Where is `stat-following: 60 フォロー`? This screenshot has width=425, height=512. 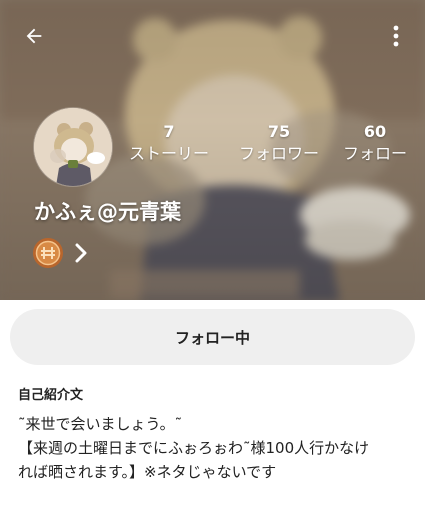
stat-following: 60 フォロー is located at coordinates (375, 147).